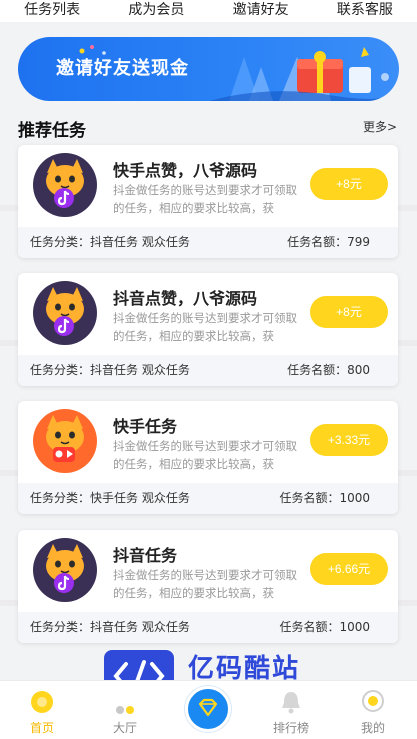 This screenshot has height=739, width=417. Describe the element at coordinates (156, 11) in the screenshot. I see `nav-become-member: 成为会员` at that location.